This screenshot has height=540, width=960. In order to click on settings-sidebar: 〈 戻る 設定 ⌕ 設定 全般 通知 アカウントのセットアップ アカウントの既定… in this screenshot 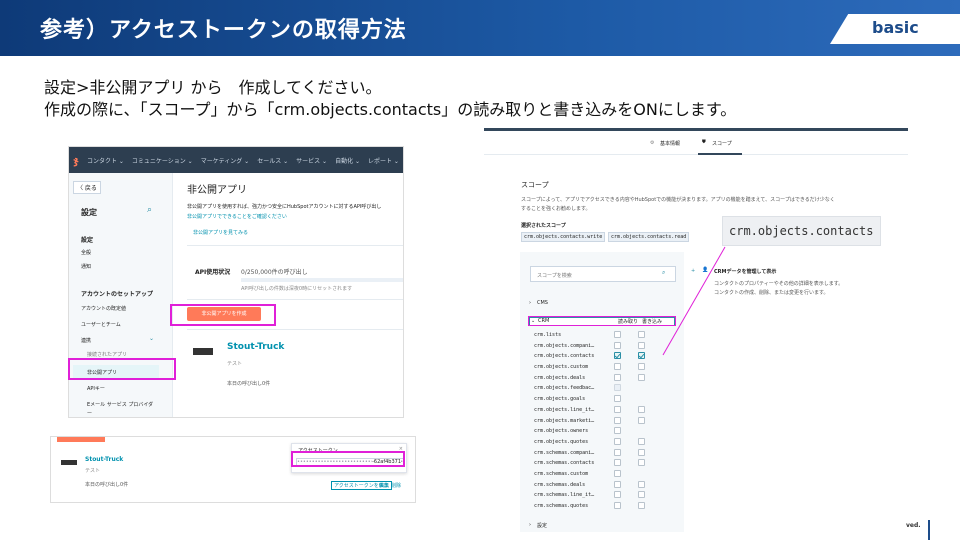, I will do `click(121, 295)`.